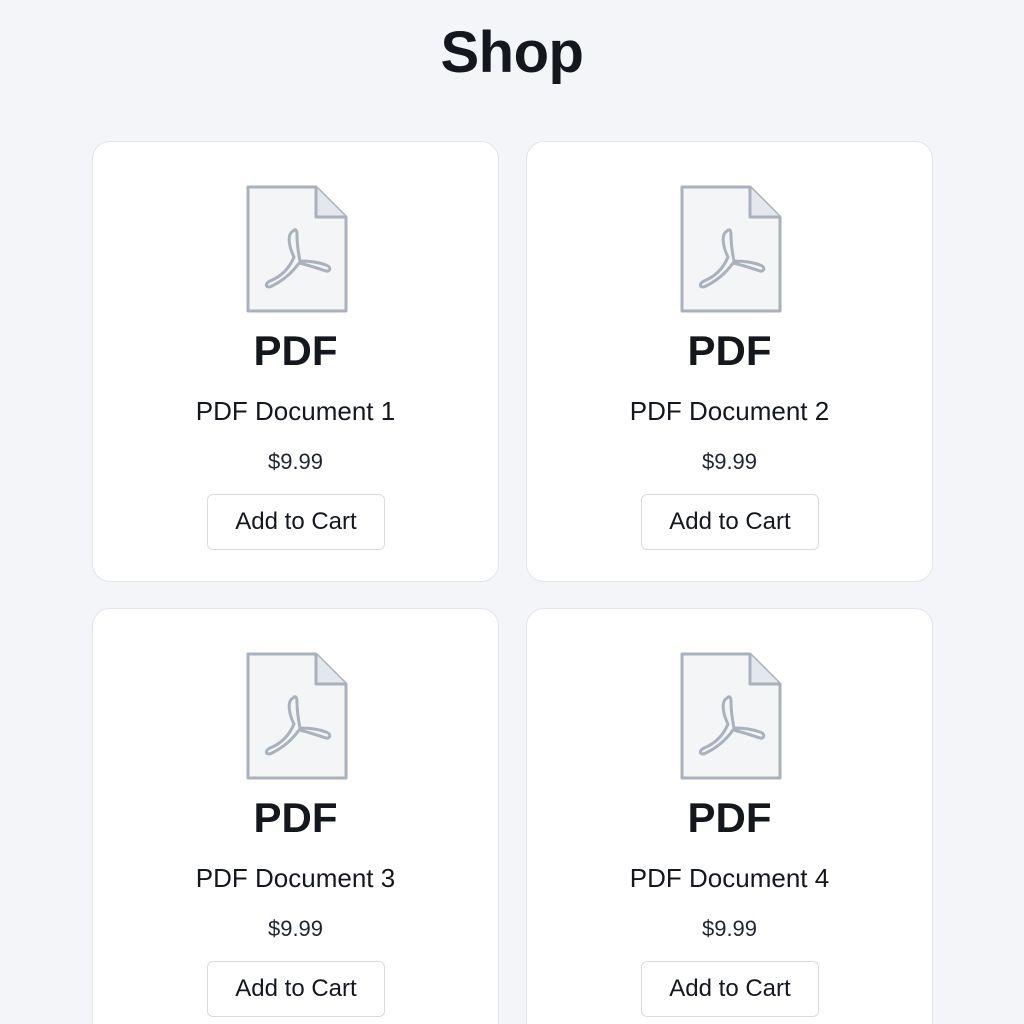 The height and width of the screenshot is (1024, 1024). Describe the element at coordinates (295, 411) in the screenshot. I see `product-name: PDF Document 1` at that location.